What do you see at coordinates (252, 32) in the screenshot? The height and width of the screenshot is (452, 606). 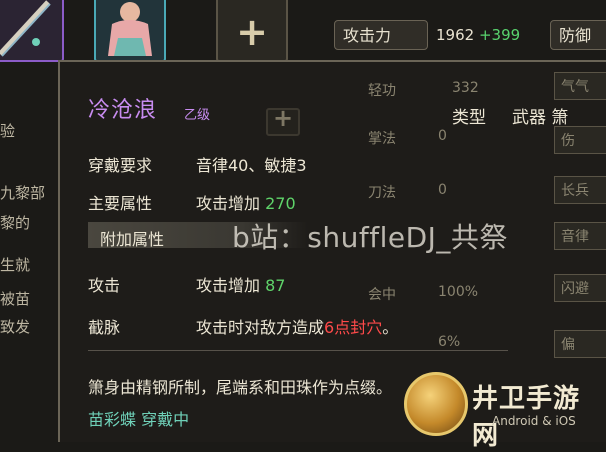 I see `add-icon: +` at bounding box center [252, 32].